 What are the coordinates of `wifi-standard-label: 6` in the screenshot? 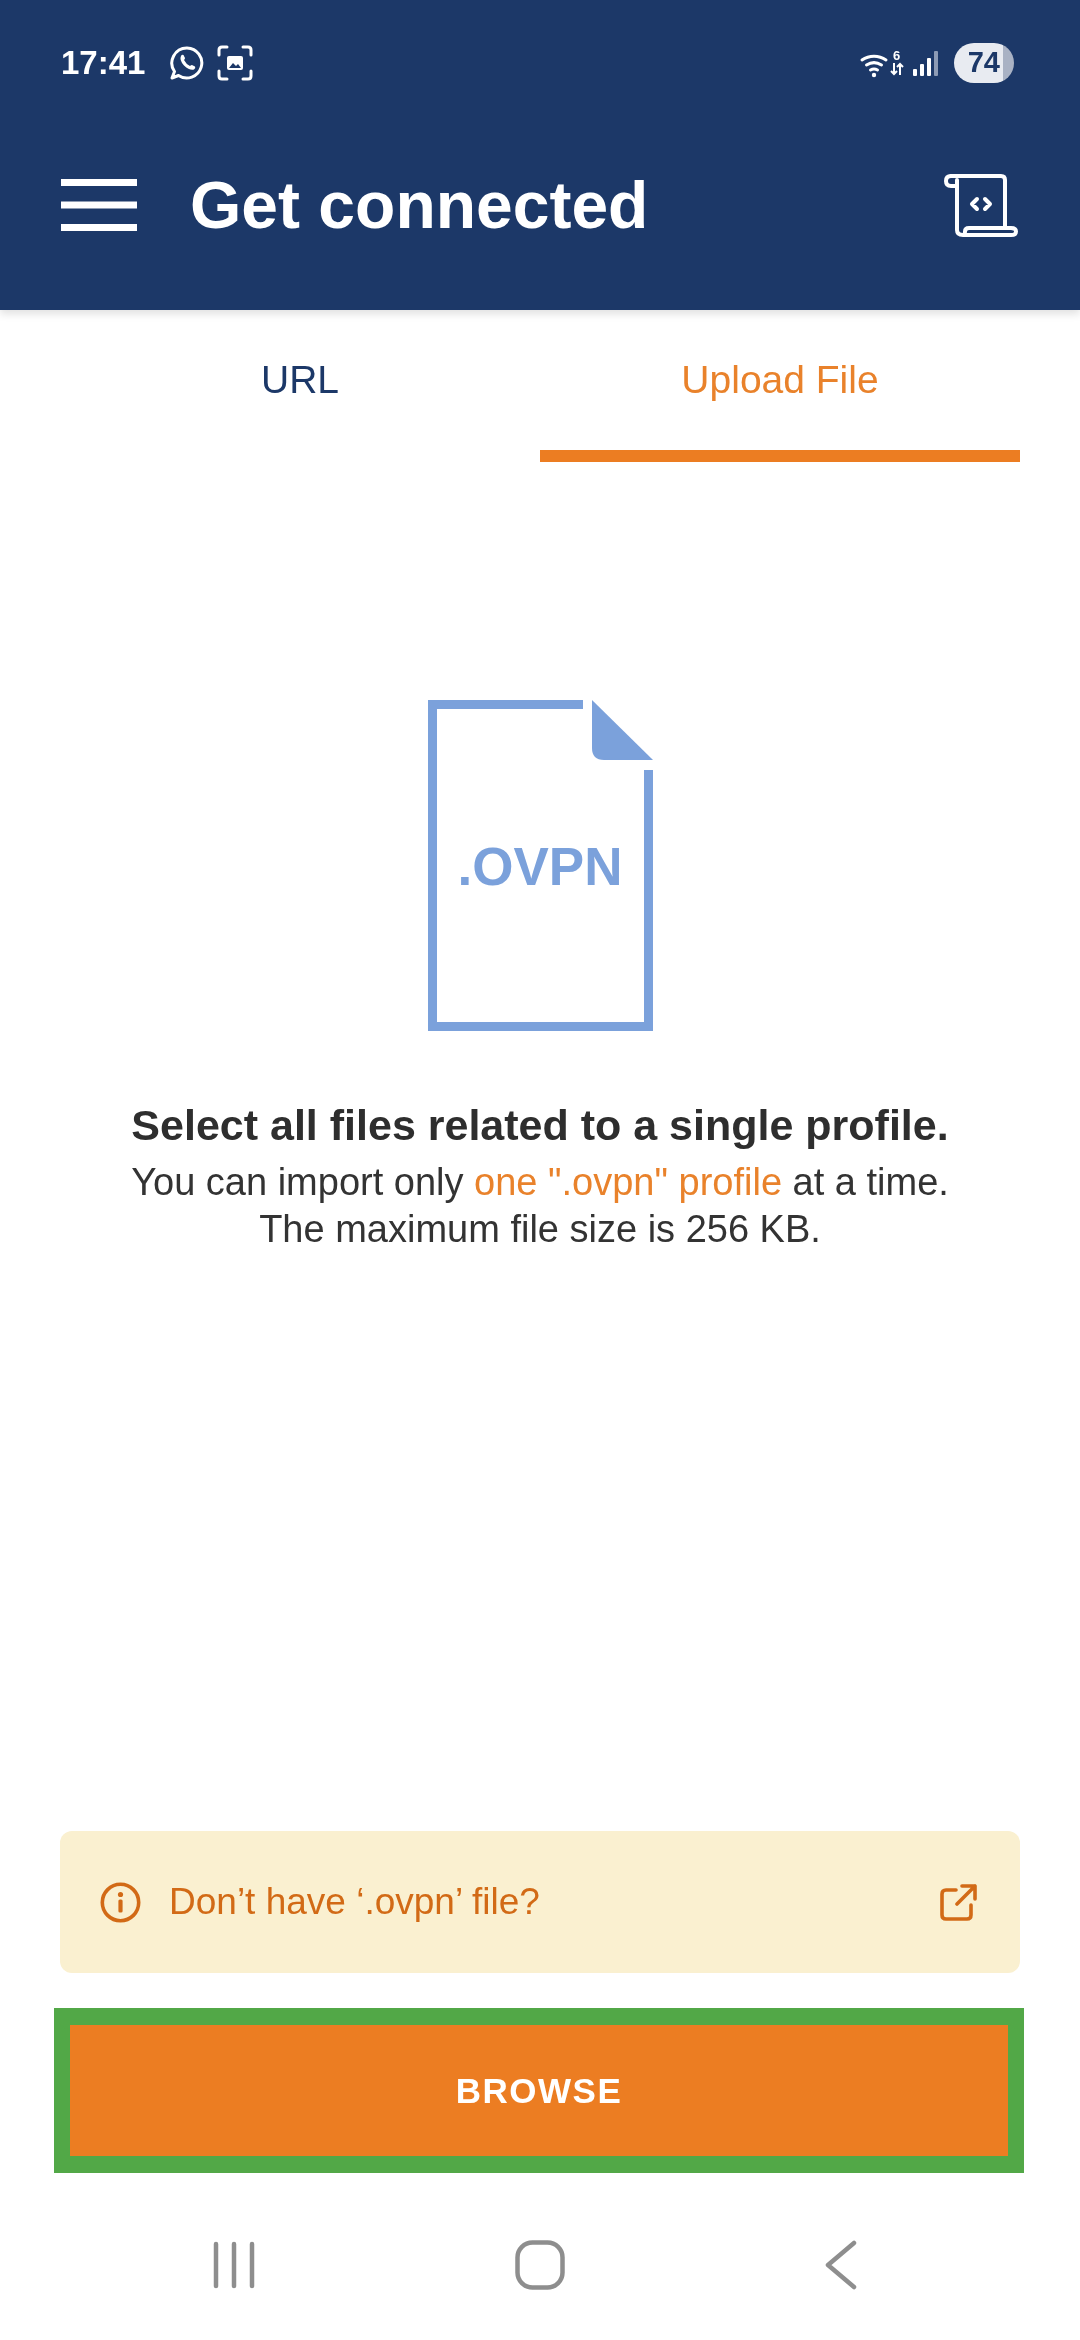 It's located at (897, 55).